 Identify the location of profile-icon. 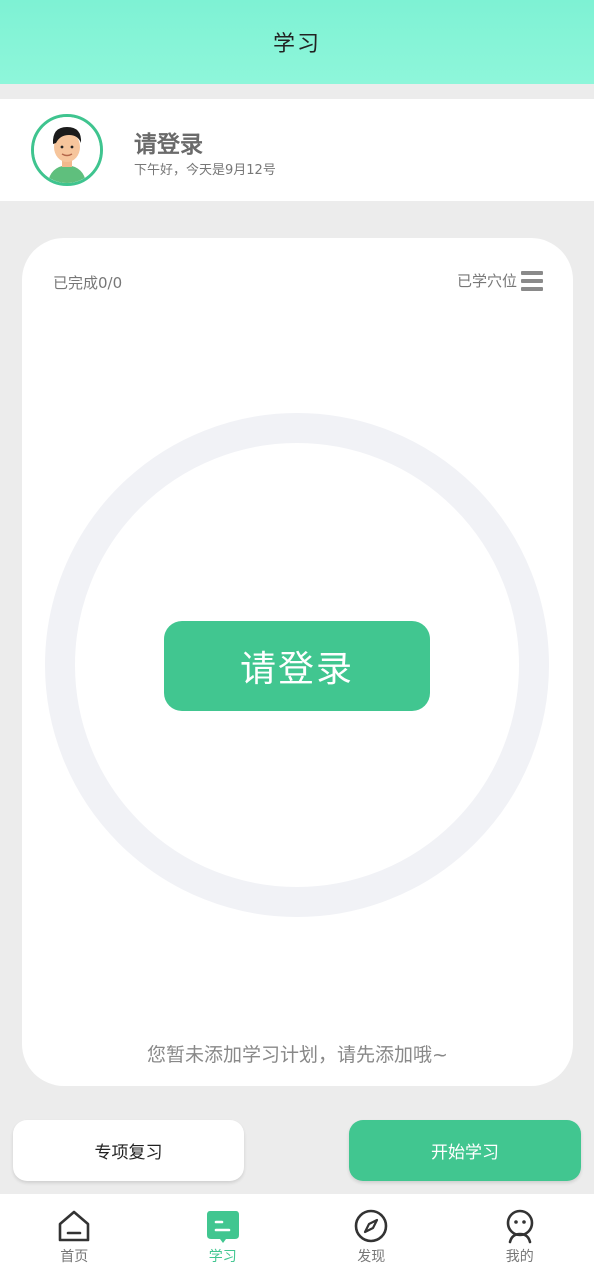
(520, 1226).